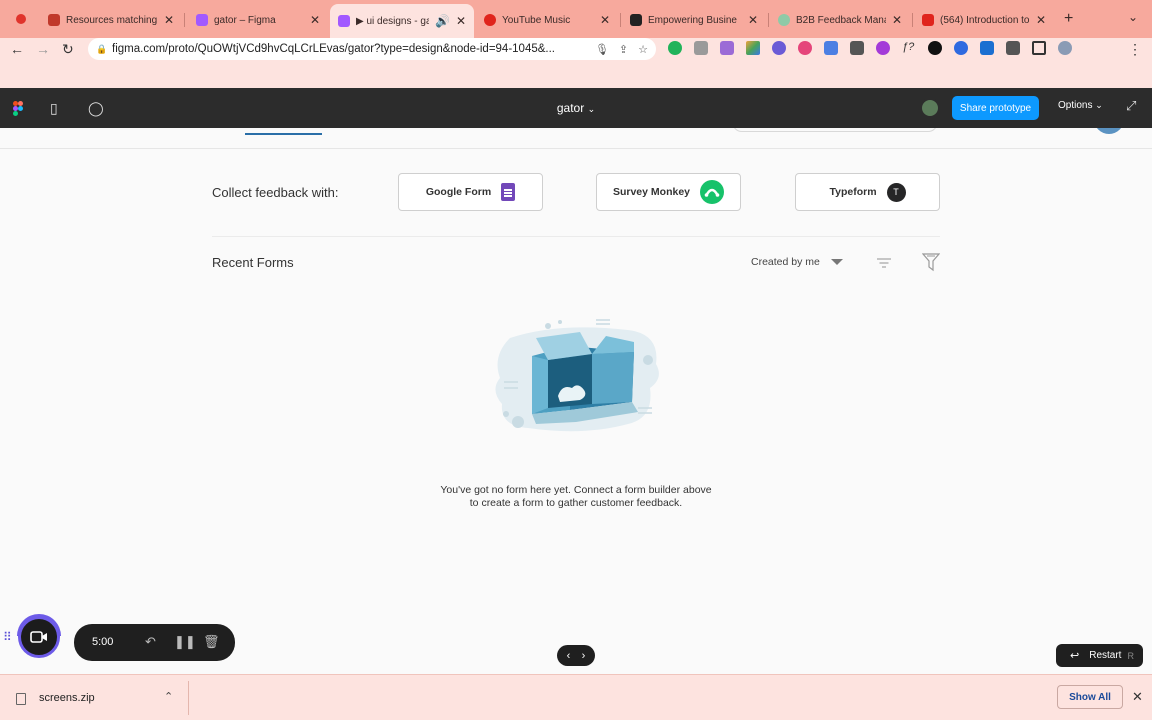  I want to click on drag-handle-icon: ⠿, so click(7, 637).